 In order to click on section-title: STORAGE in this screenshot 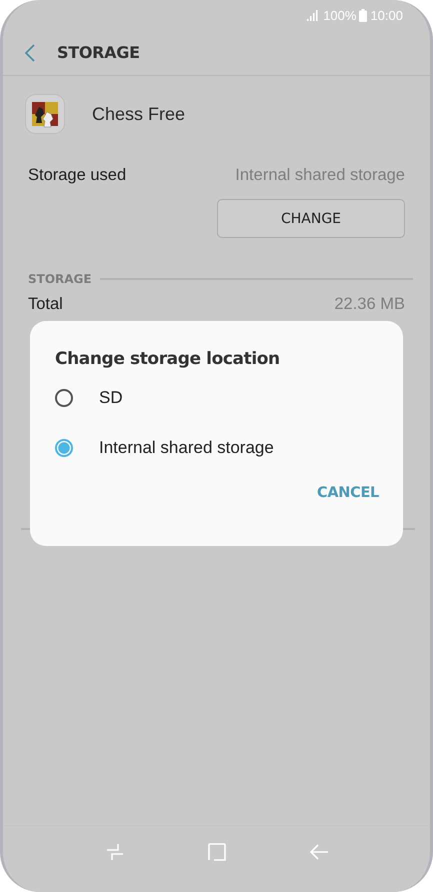, I will do `click(60, 279)`.